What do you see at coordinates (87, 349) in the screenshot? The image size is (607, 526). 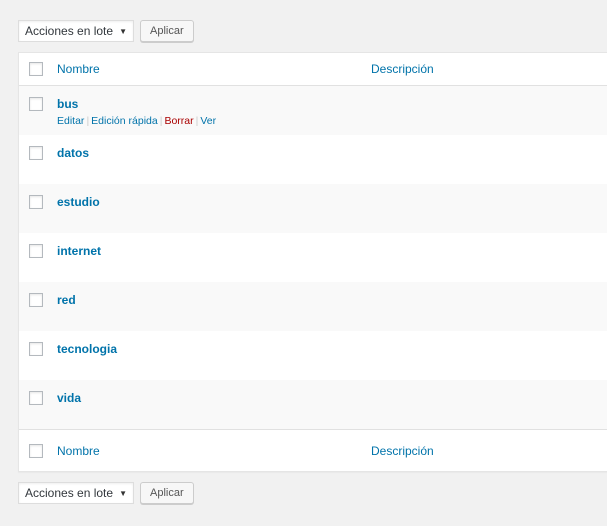 I see `tag-name-link: tecnologia` at bounding box center [87, 349].